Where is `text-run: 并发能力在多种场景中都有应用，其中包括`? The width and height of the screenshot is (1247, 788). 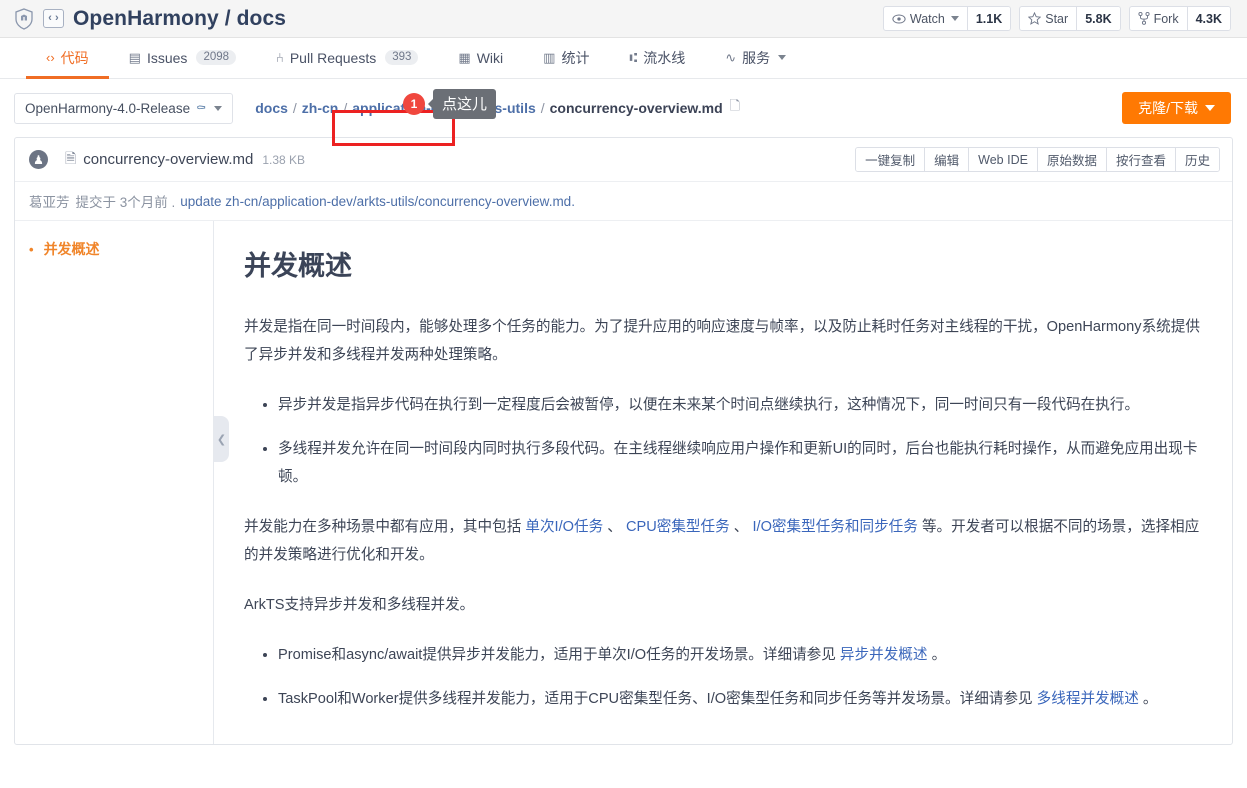
text-run: 并发能力在多种场景中都有应用，其中包括 is located at coordinates (383, 527).